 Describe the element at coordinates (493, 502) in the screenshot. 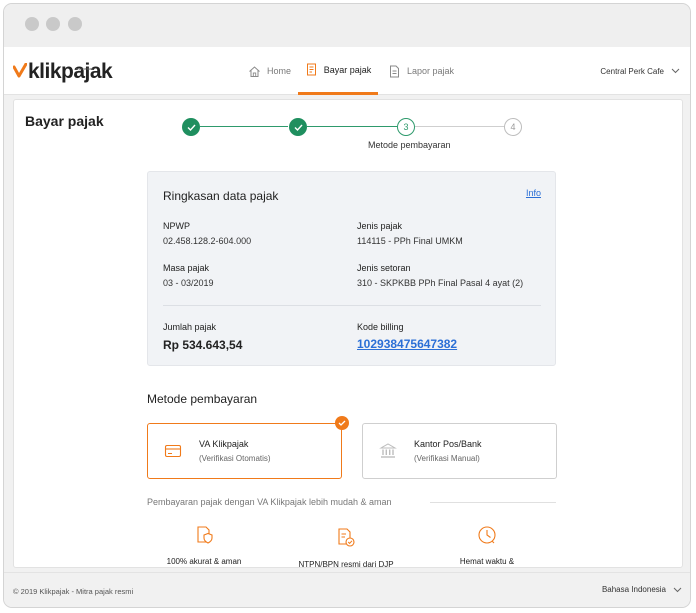

I see `benefits-divider` at that location.